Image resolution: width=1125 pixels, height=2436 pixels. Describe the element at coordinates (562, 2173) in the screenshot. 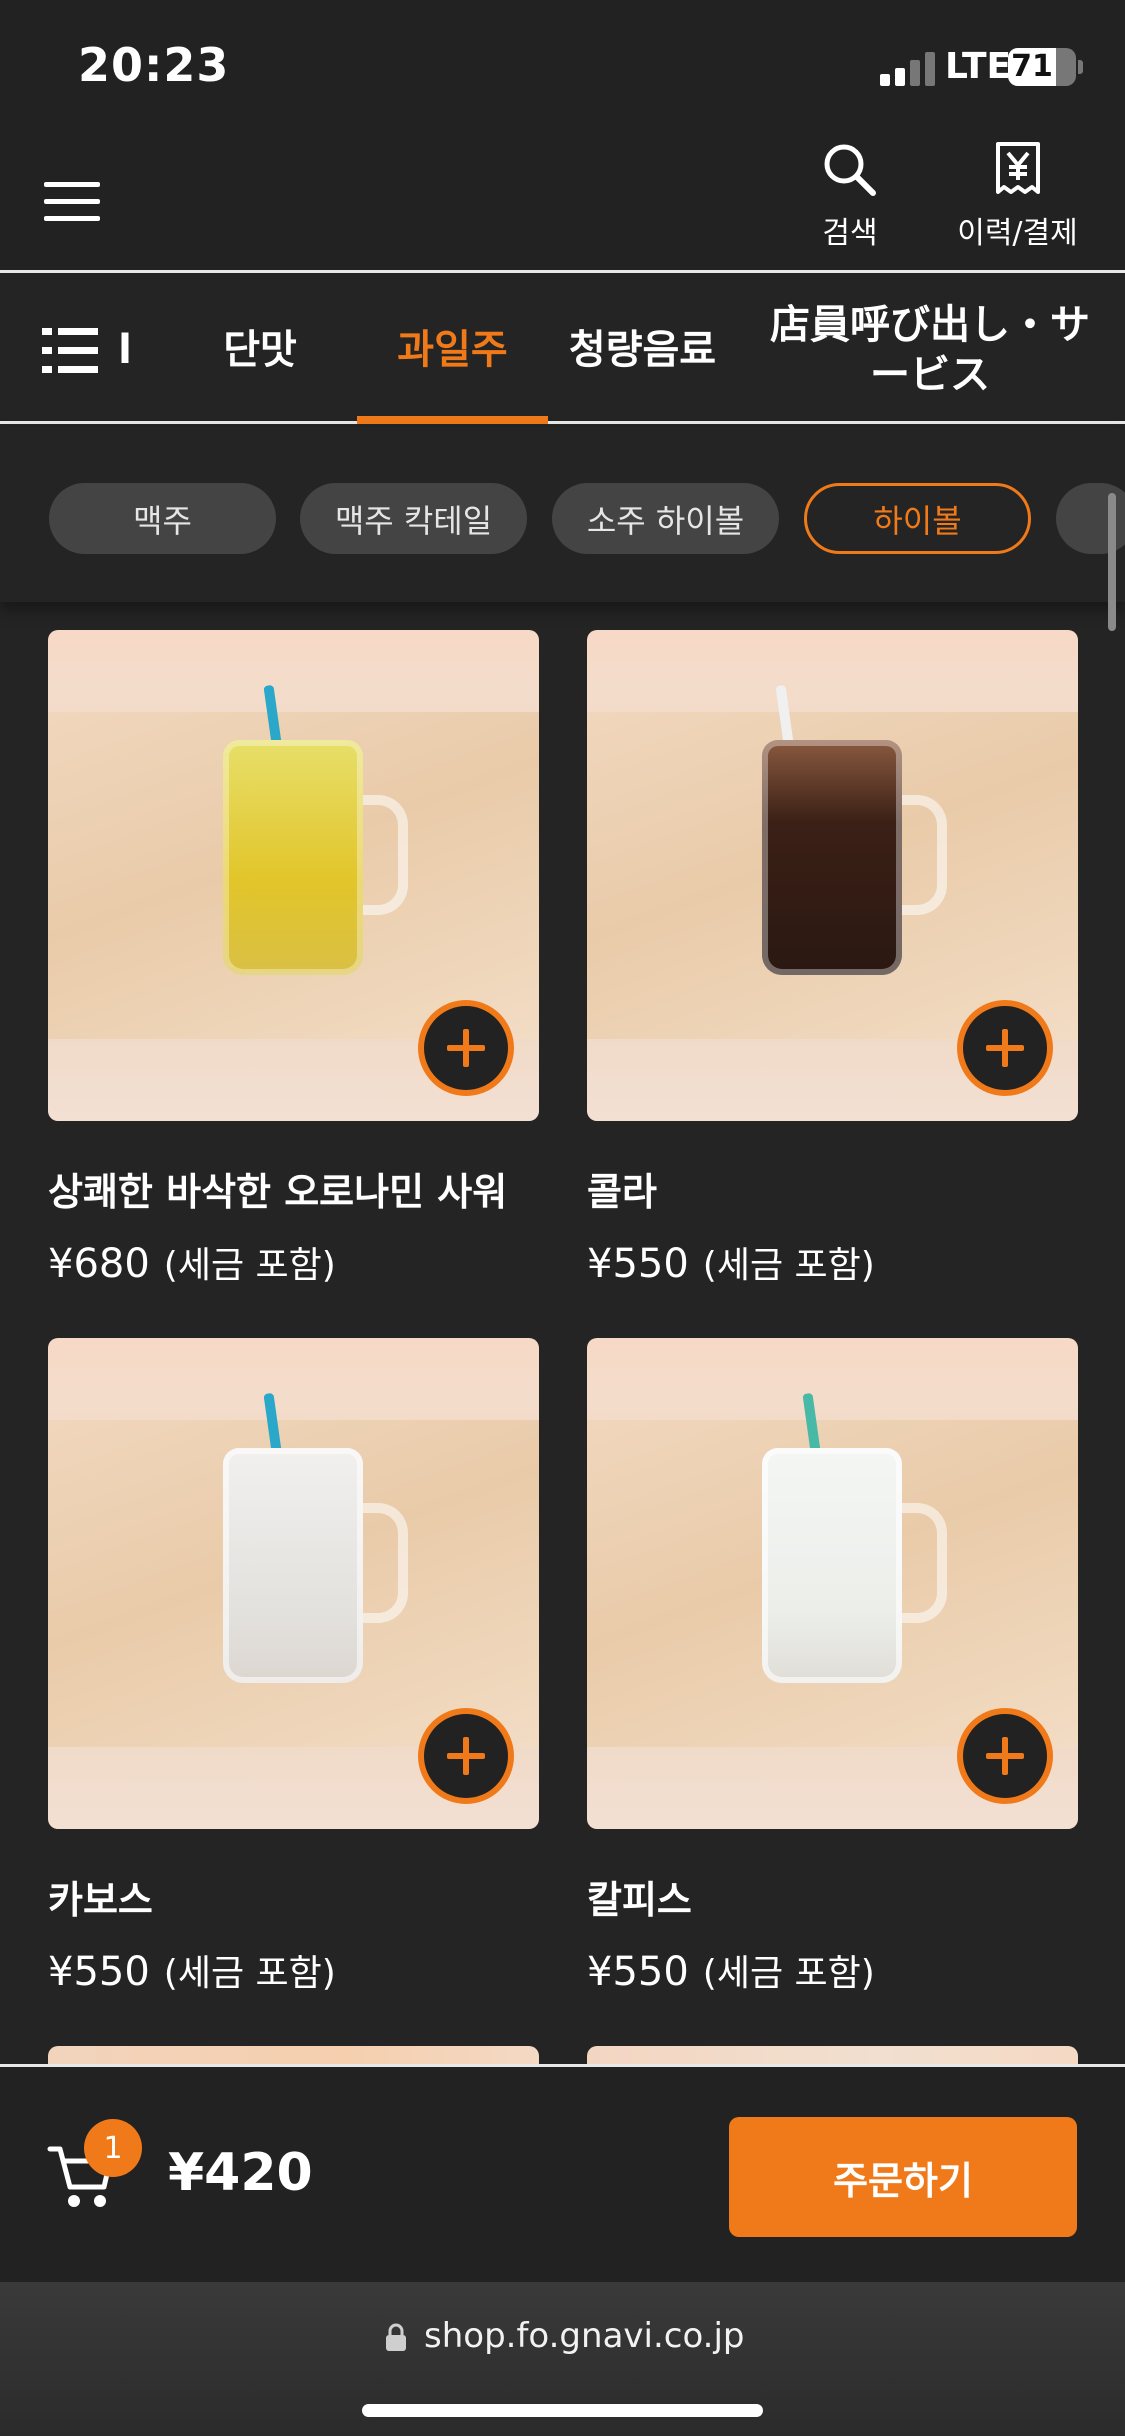

I see `cart-bar: 1 ¥420 주문하기` at that location.